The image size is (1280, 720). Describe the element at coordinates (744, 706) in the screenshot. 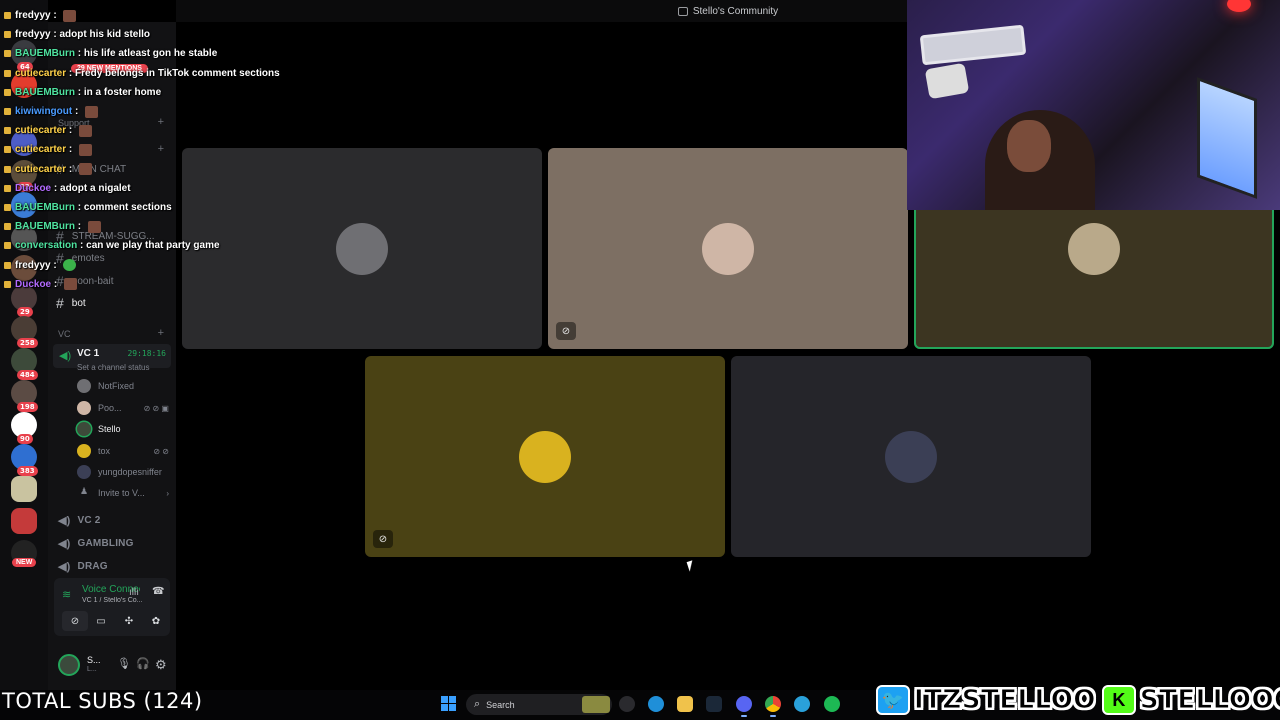

I see `discord-icon` at that location.